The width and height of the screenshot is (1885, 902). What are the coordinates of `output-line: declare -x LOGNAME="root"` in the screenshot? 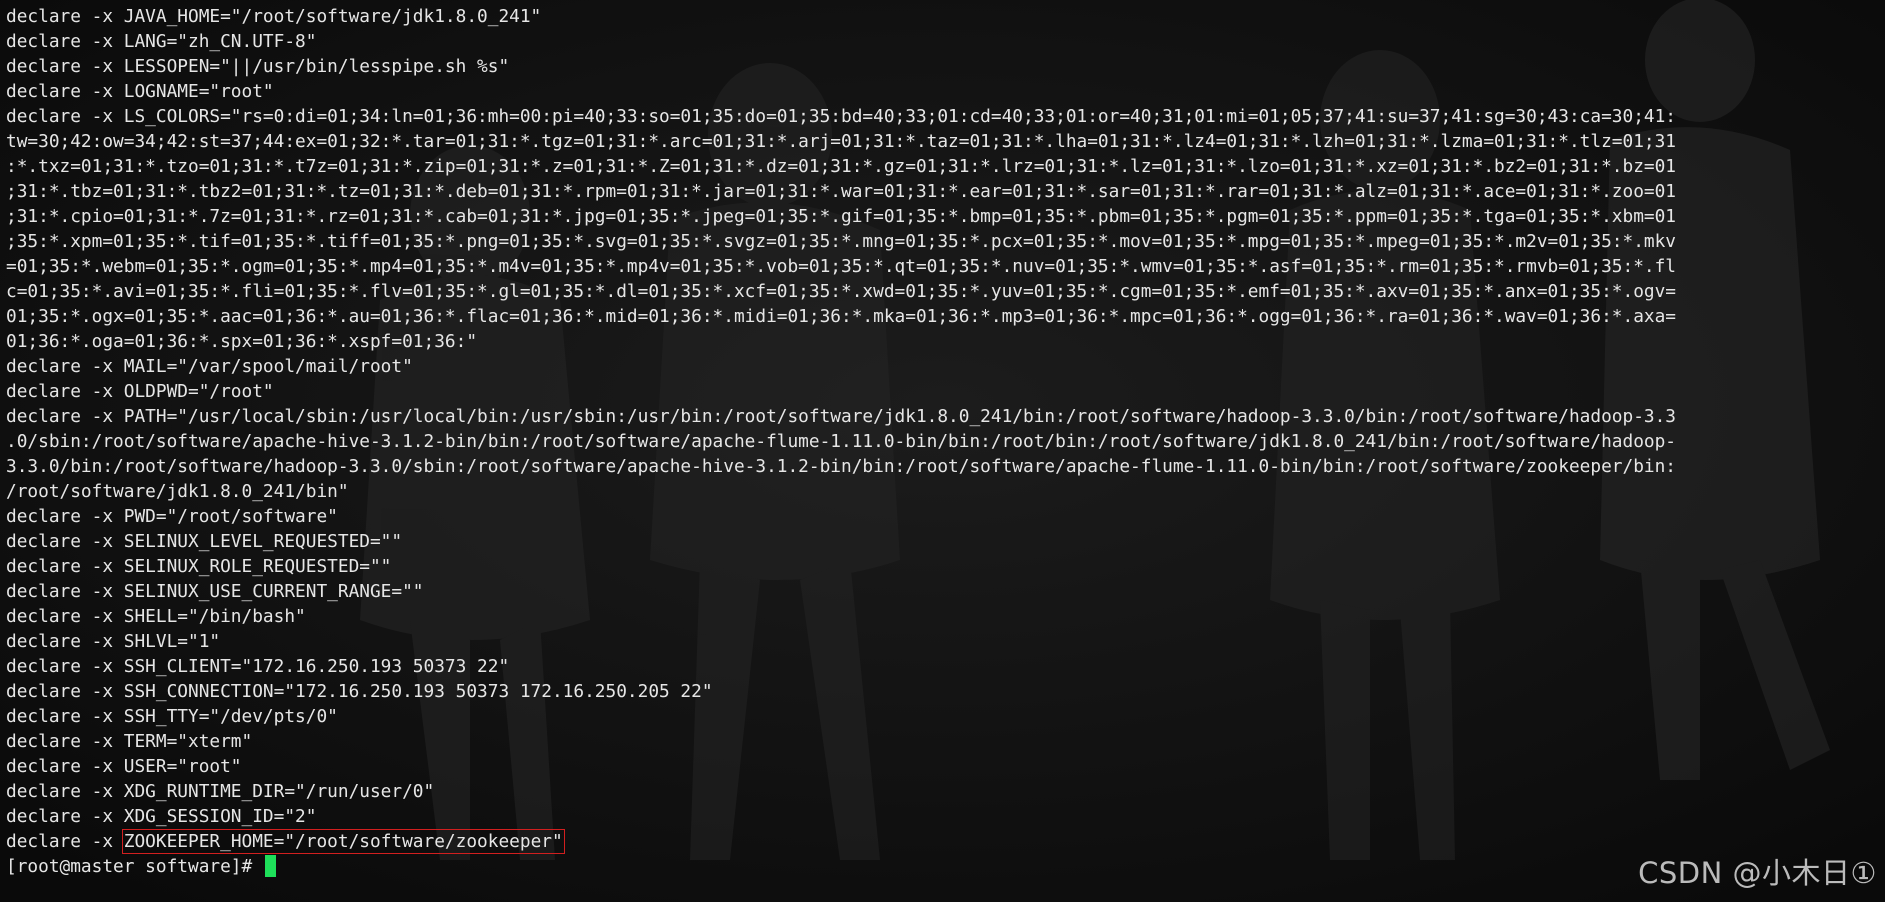 It's located at (140, 91).